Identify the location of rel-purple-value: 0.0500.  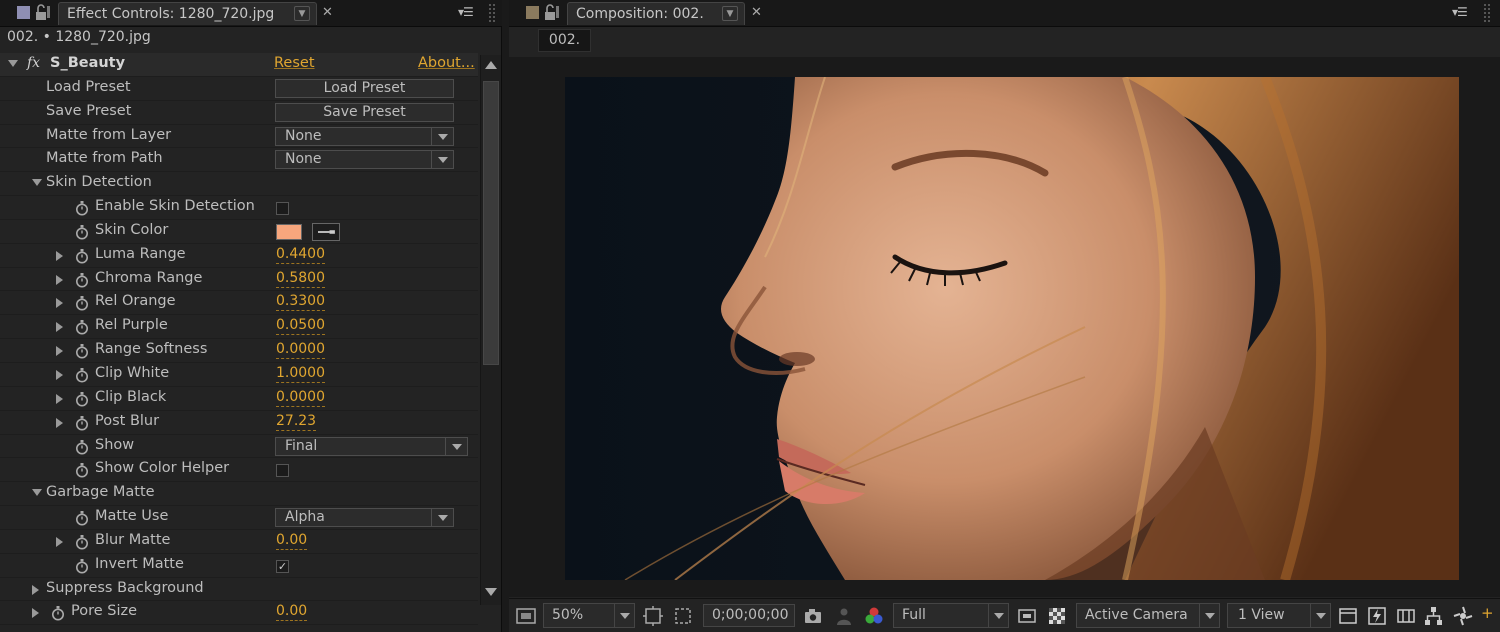
(300, 326).